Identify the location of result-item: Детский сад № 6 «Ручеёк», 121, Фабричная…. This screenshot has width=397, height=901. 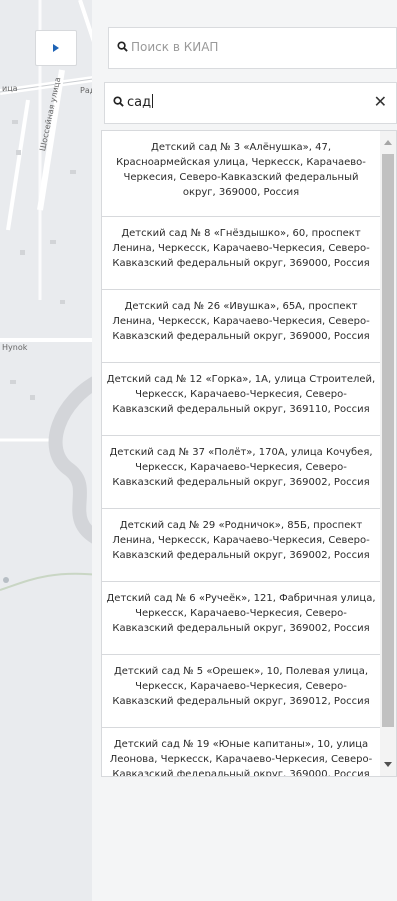
(241, 618).